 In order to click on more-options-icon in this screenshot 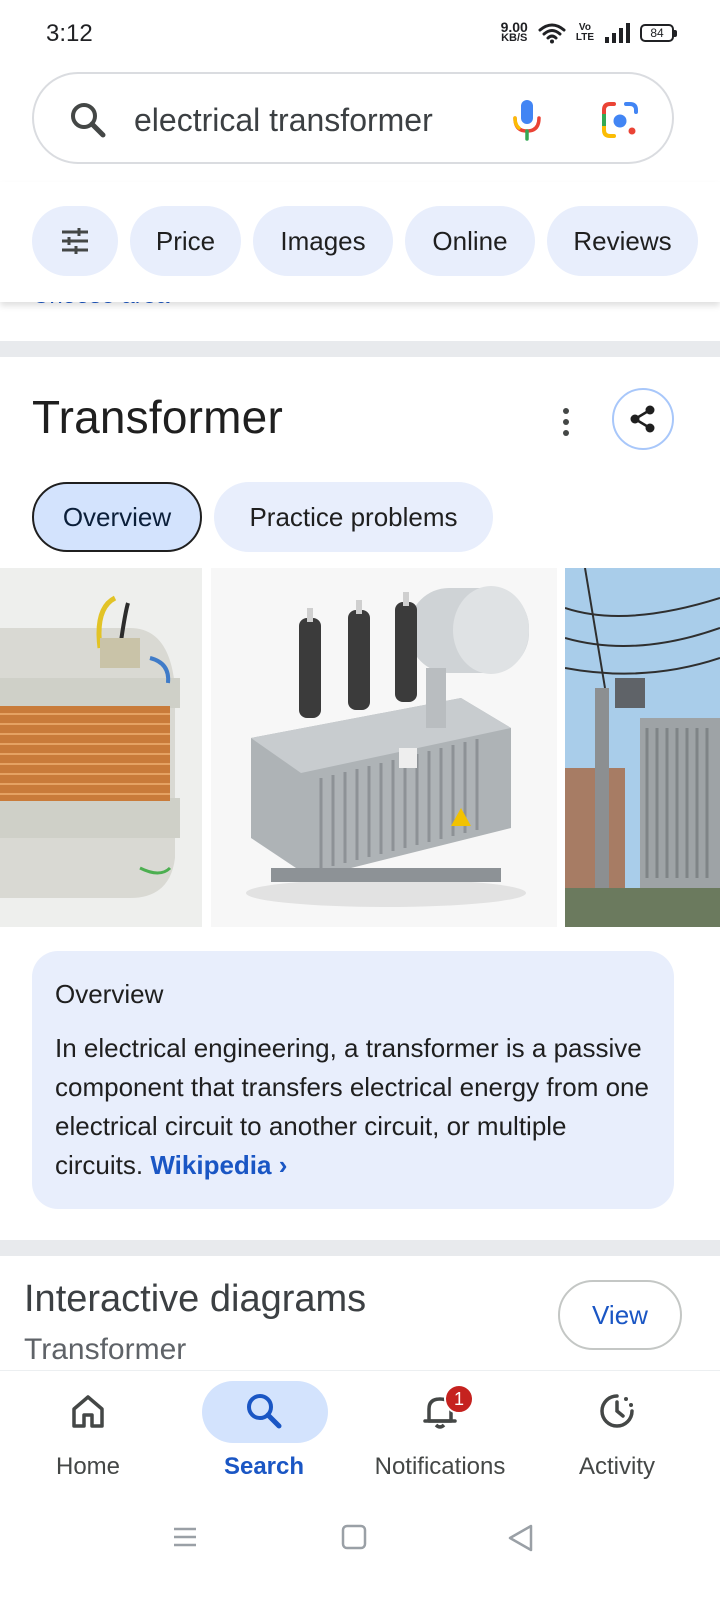, I will do `click(566, 422)`.